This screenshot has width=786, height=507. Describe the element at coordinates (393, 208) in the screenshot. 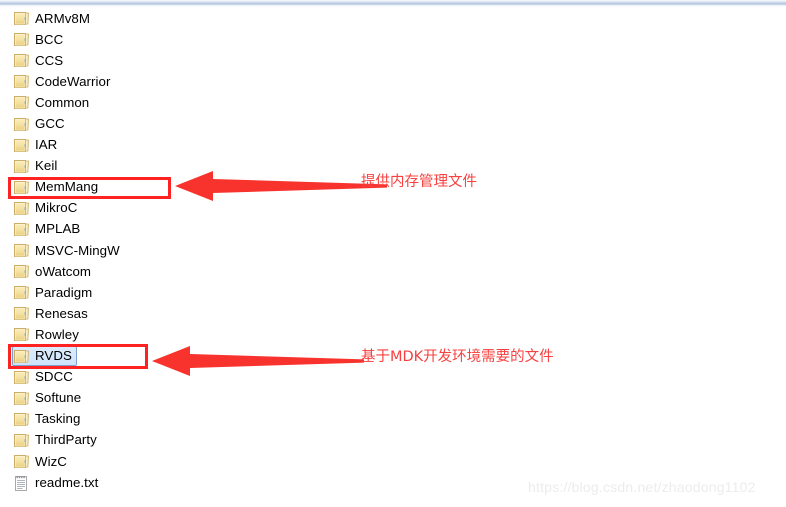

I see `file-list-row: MikroC` at that location.